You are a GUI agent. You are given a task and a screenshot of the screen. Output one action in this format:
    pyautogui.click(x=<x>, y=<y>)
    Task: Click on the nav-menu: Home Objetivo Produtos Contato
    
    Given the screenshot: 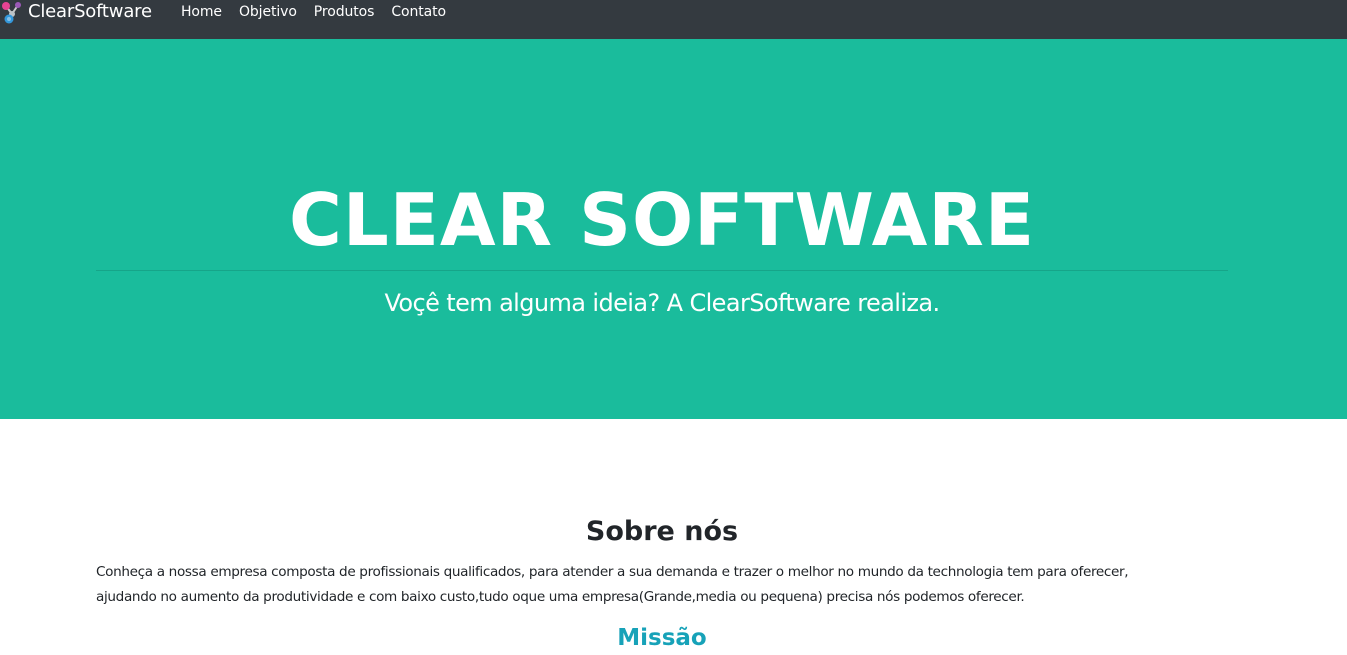 What is the action you would take?
    pyautogui.click(x=322, y=12)
    